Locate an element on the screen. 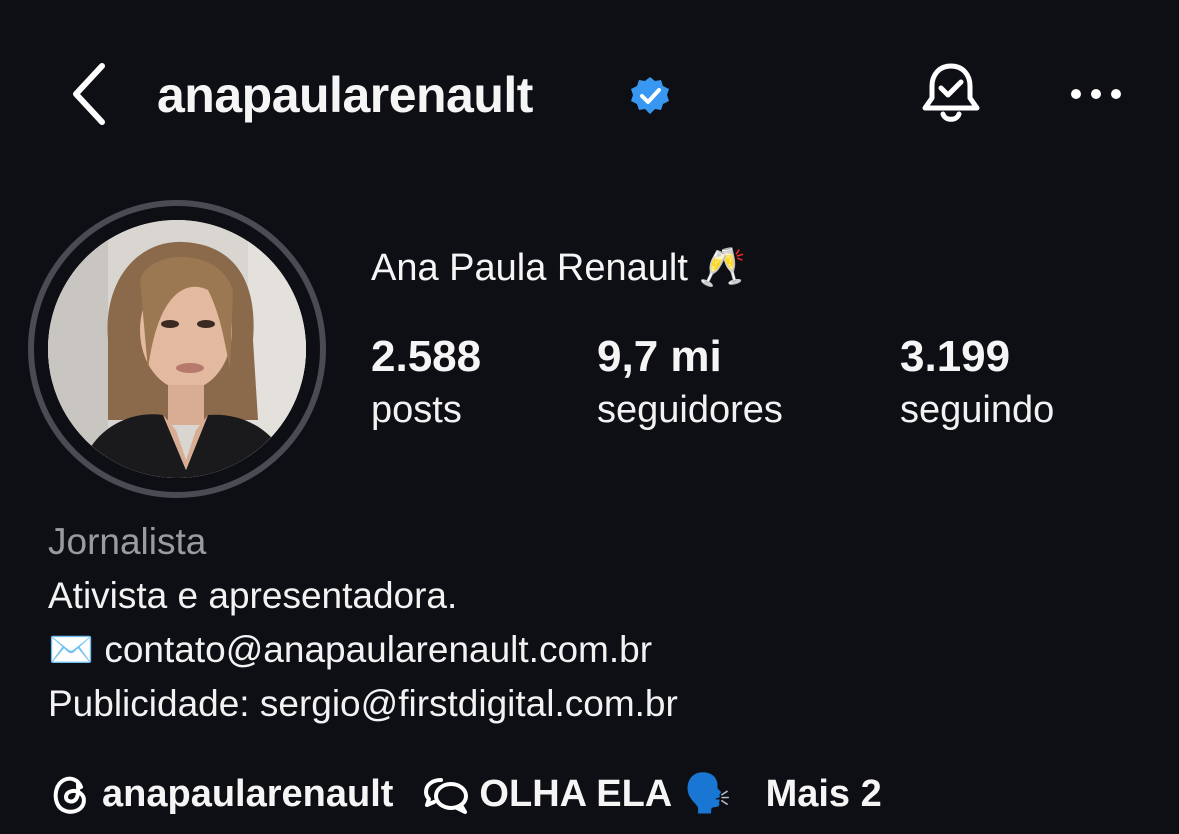 The width and height of the screenshot is (1179, 834). speaking-head-emoji: 🗣️ is located at coordinates (708, 794).